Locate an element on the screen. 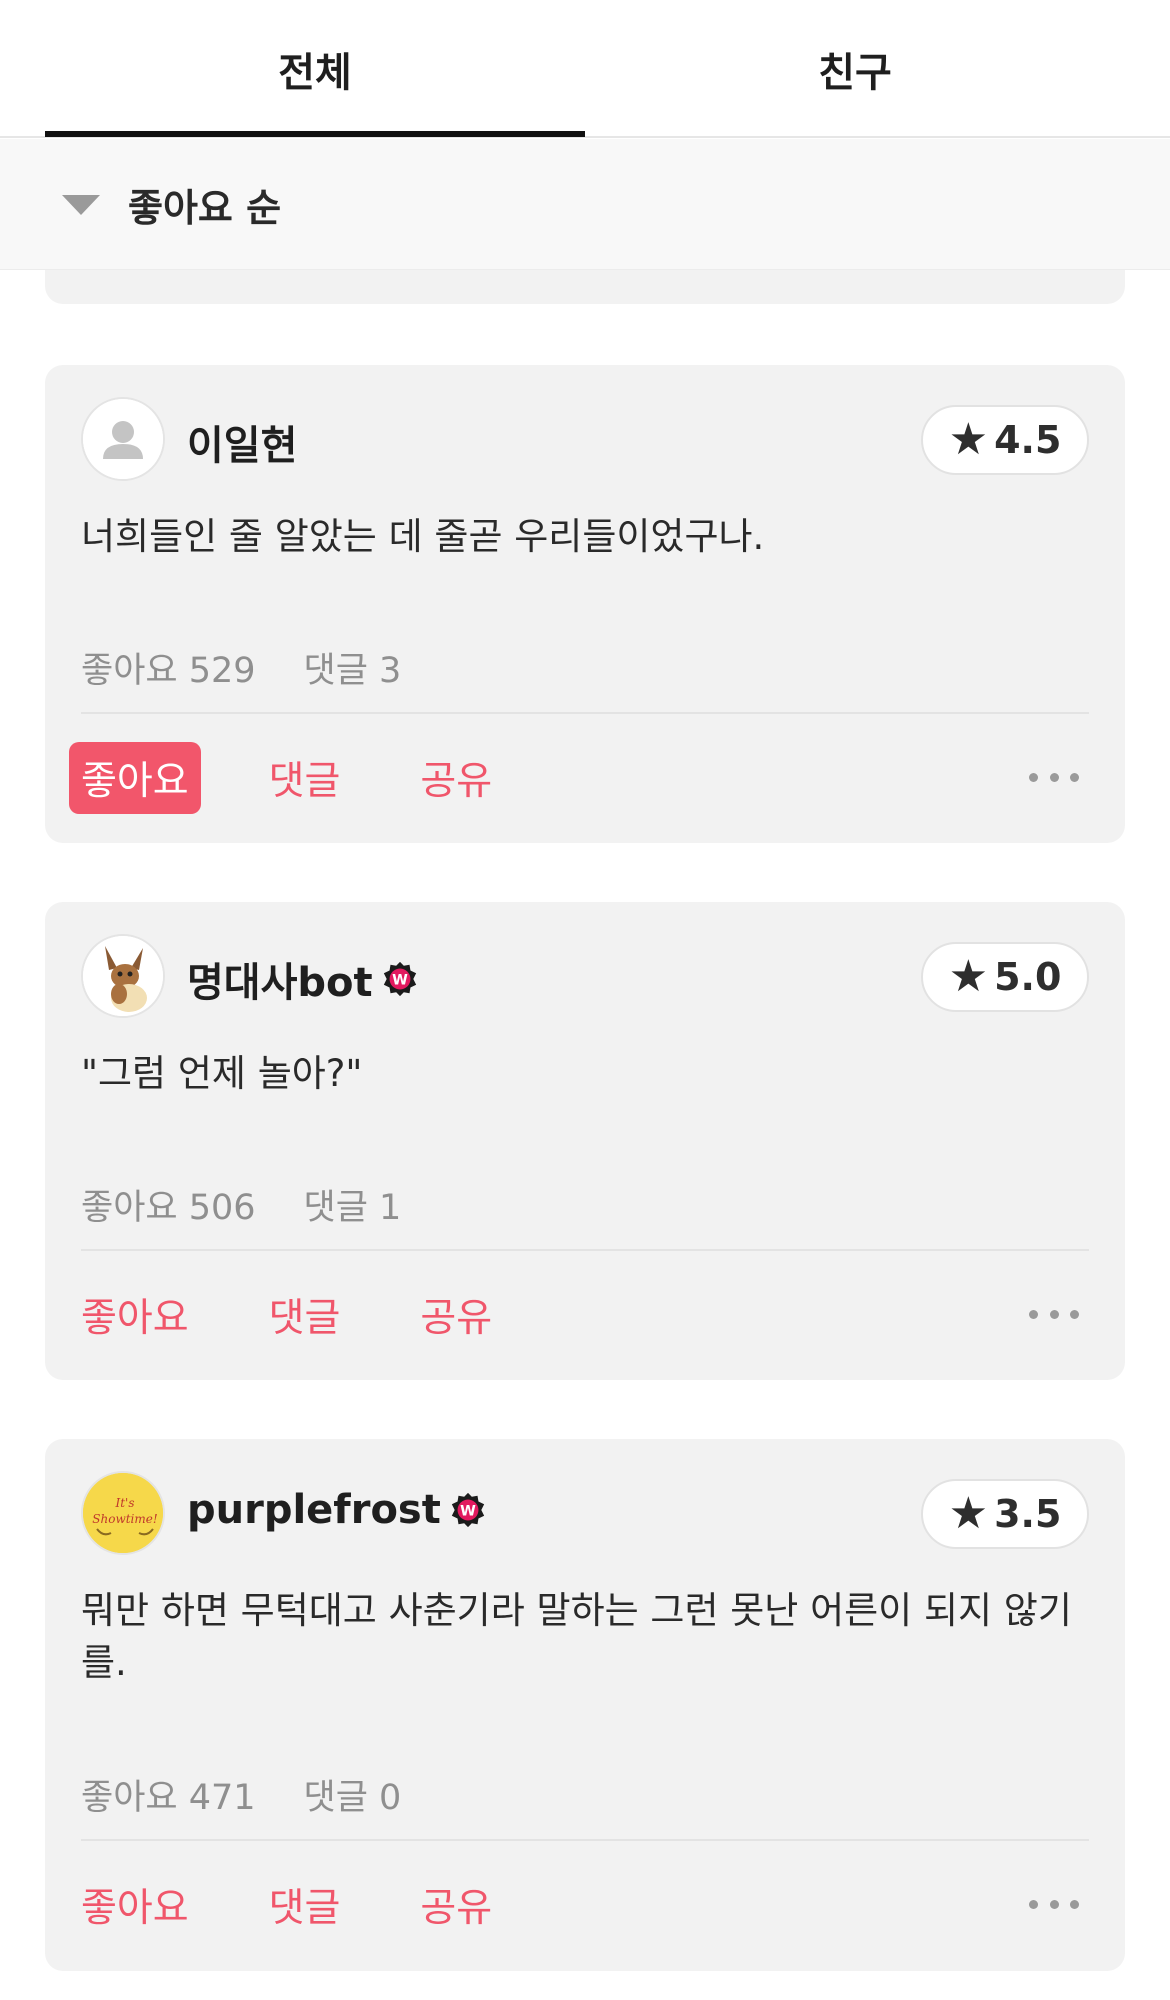 The height and width of the screenshot is (2000, 1170). showtime-sign-avatar-icon: It's Showtime! is located at coordinates (123, 1513).